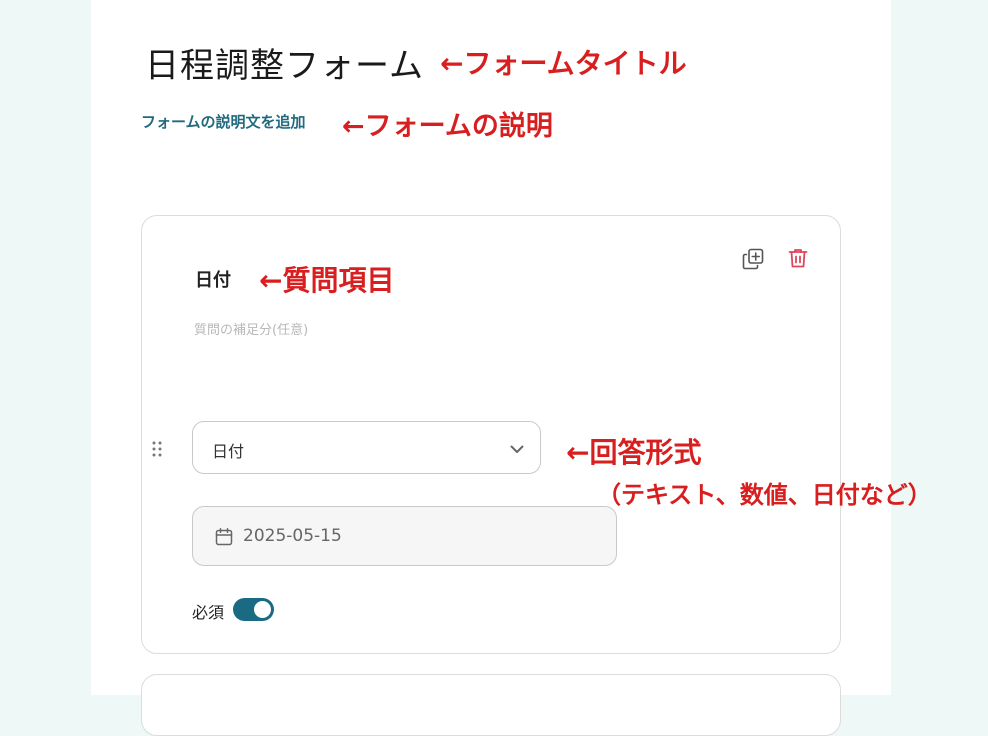 This screenshot has width=988, height=736. What do you see at coordinates (447, 126) in the screenshot?
I see `annotation-form-description: ←フォームの説明` at bounding box center [447, 126].